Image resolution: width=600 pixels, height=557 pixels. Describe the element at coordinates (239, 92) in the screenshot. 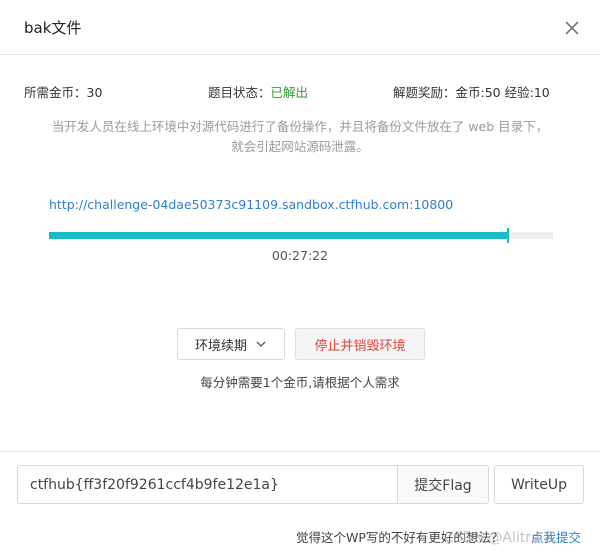

I see `challenge-status-label: 题目状态：` at that location.